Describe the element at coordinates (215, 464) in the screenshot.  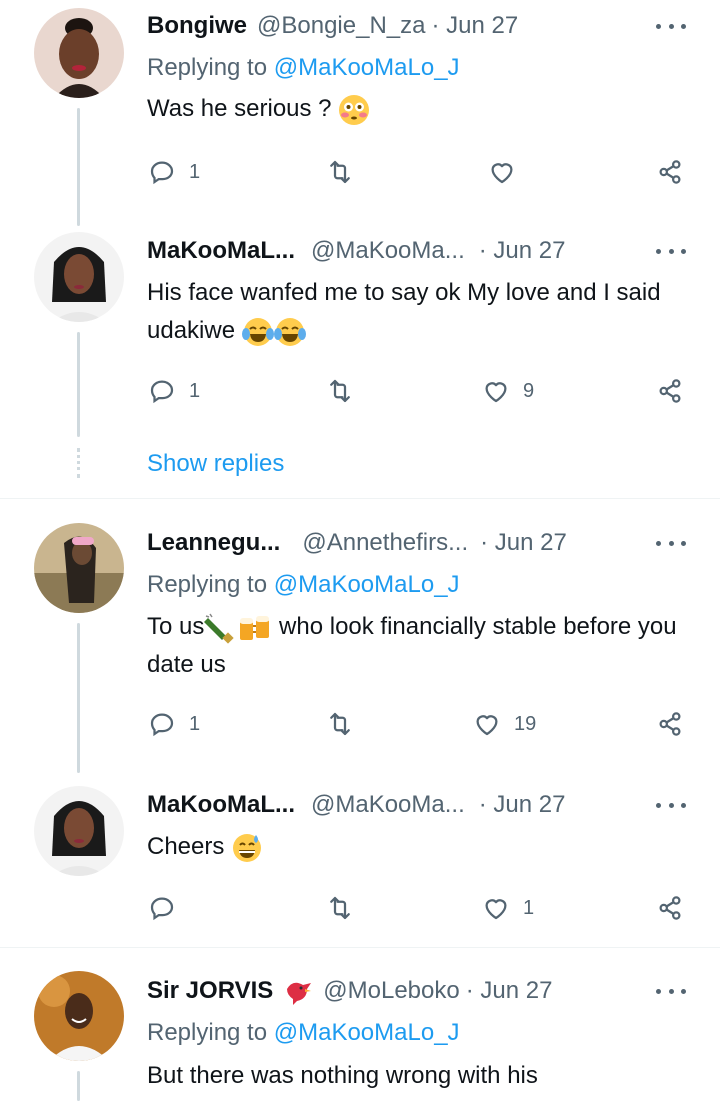
I see `show-replies-link: Show replies` at that location.